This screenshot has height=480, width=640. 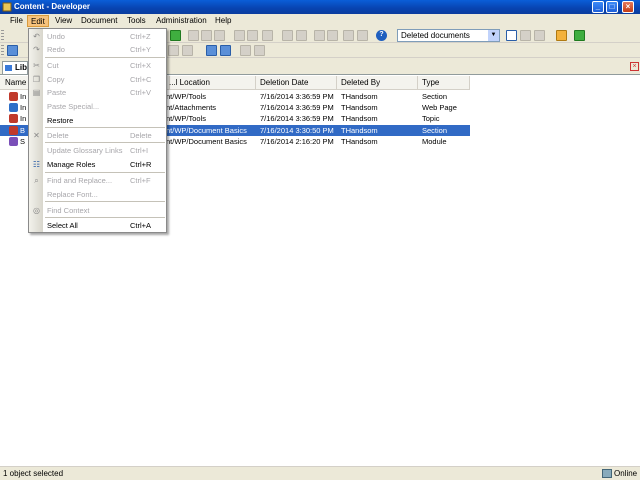 What do you see at coordinates (97, 120) in the screenshot?
I see `menu-restore: Restore` at bounding box center [97, 120].